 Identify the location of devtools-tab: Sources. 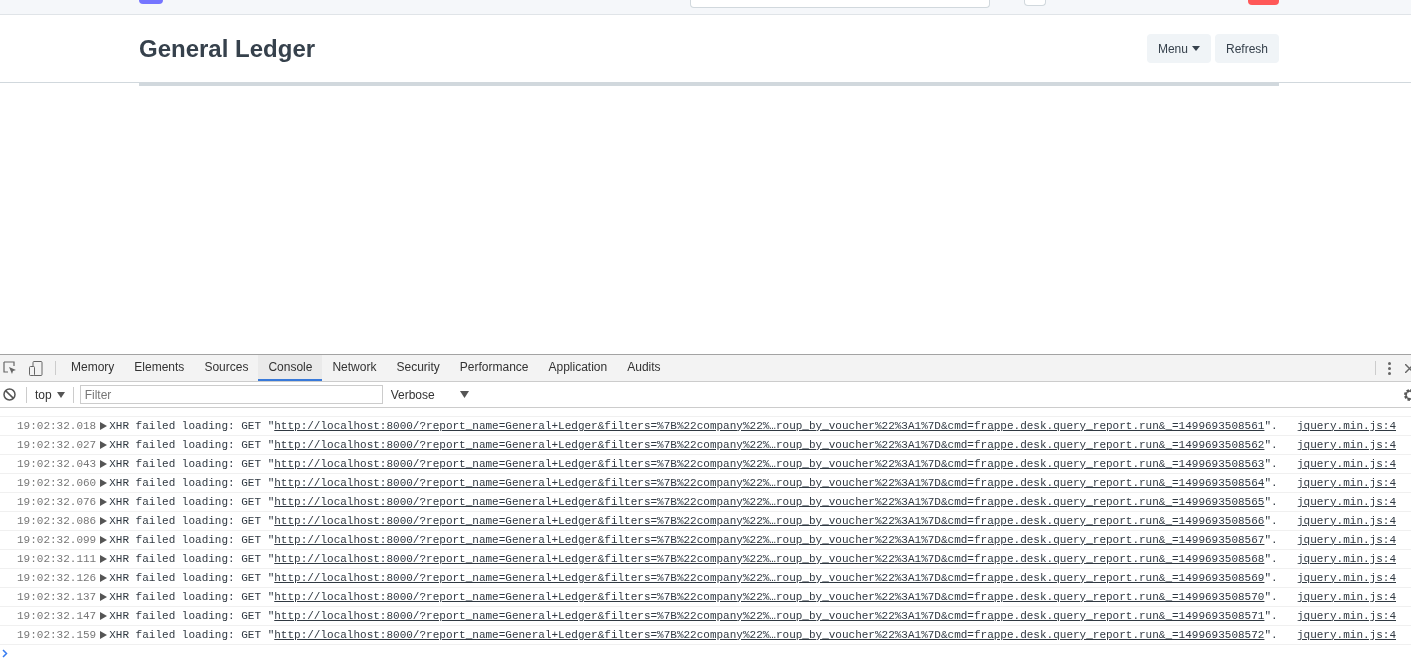
(226, 368).